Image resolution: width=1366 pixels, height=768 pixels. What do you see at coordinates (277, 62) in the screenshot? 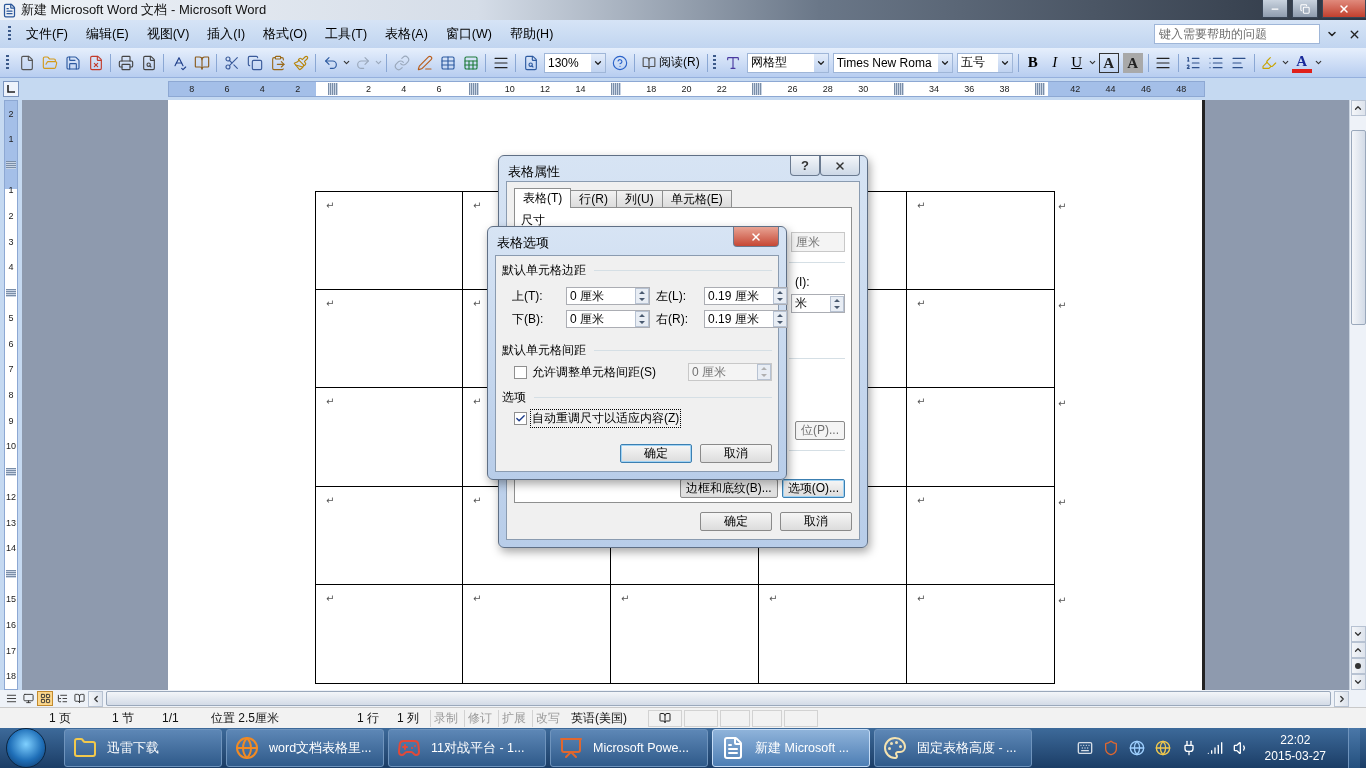
I see `paste-icon` at bounding box center [277, 62].